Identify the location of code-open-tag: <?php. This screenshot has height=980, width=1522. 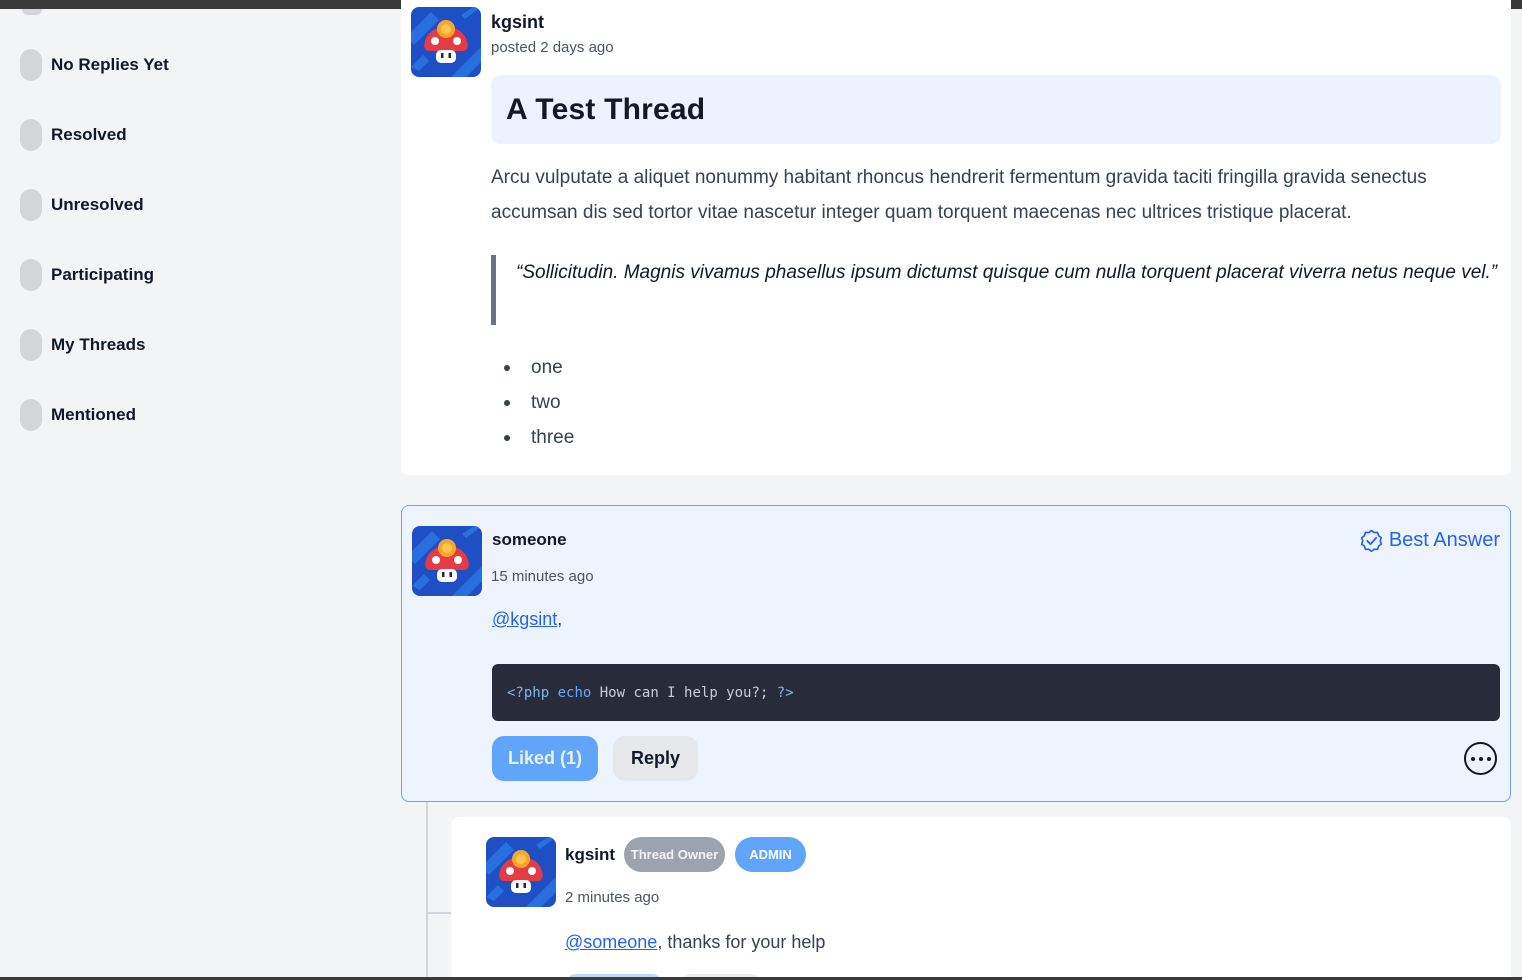
(528, 692).